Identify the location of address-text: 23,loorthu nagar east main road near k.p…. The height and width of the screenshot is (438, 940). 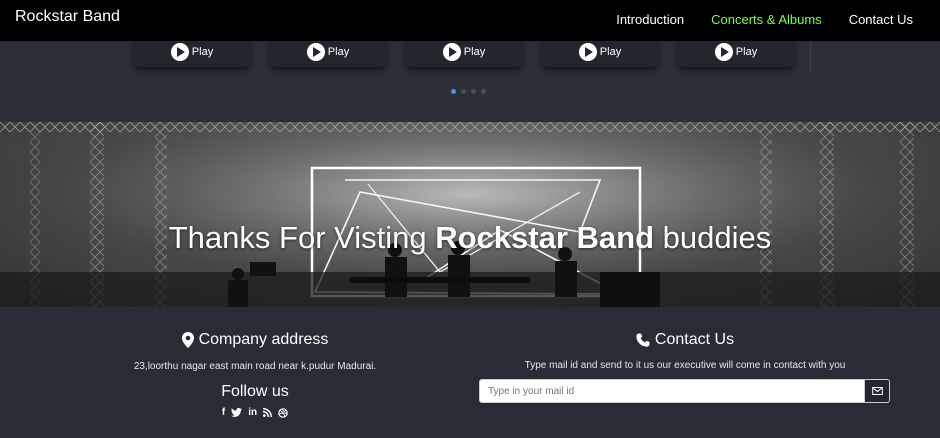
(255, 366).